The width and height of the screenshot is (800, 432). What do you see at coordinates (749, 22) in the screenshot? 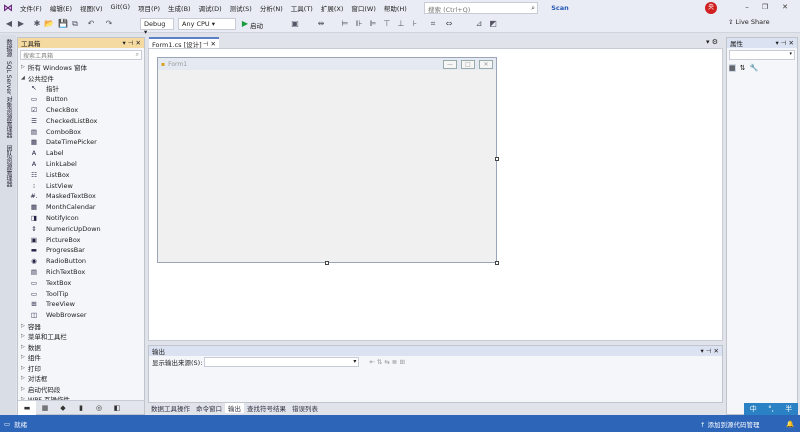
I see `live-share-button: ⇪ Live Share` at bounding box center [749, 22].